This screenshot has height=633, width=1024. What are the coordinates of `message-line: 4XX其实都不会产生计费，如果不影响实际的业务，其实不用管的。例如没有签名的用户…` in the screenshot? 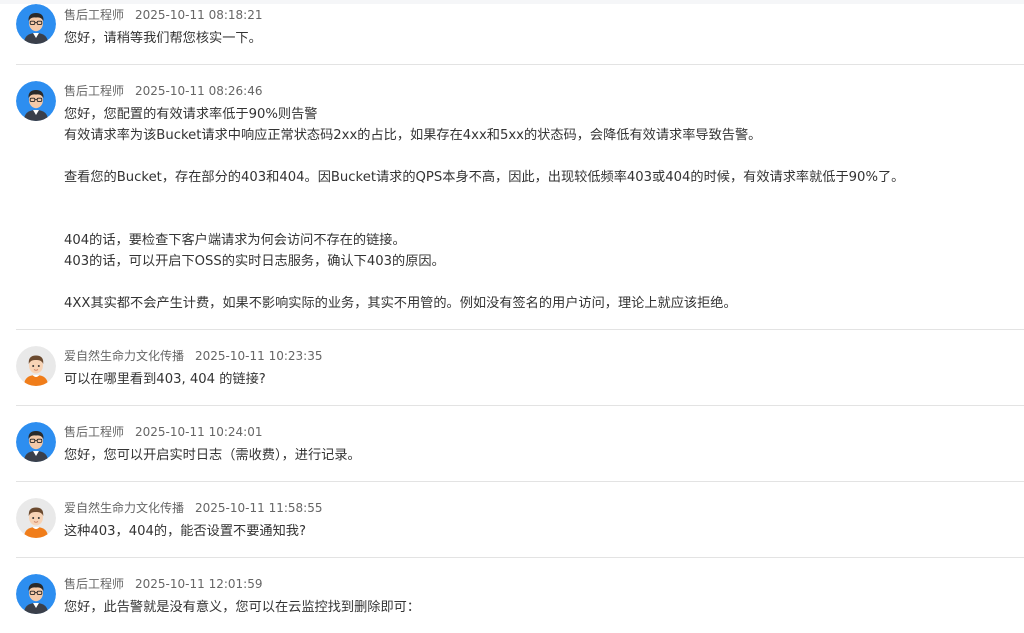 It's located at (400, 303).